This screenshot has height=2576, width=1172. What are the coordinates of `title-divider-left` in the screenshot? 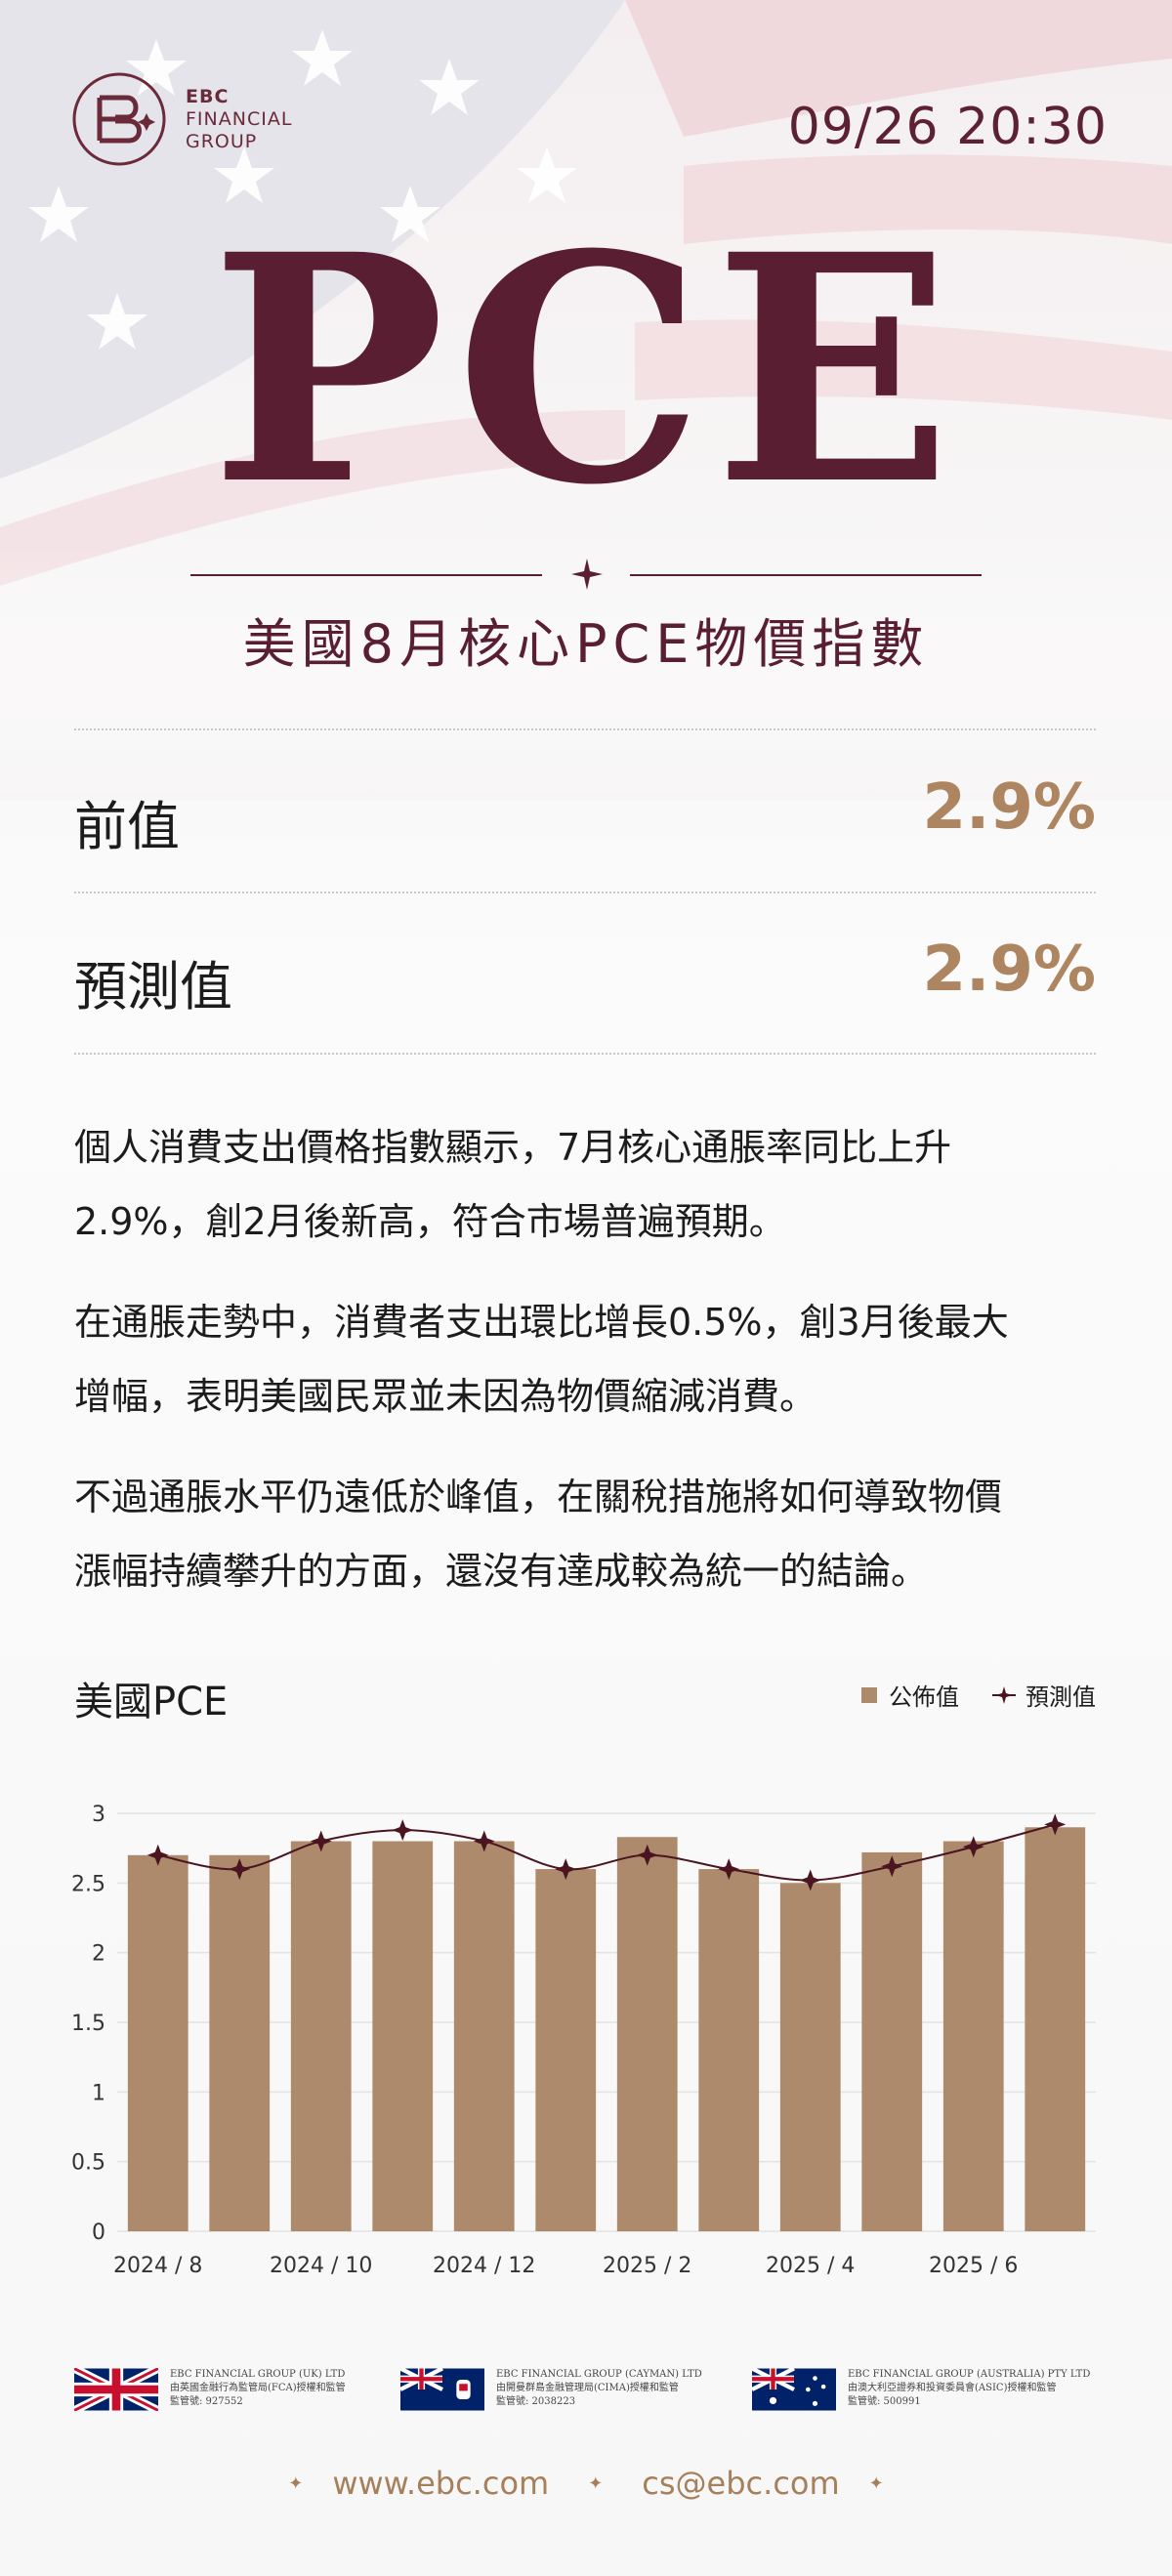 It's located at (366, 575).